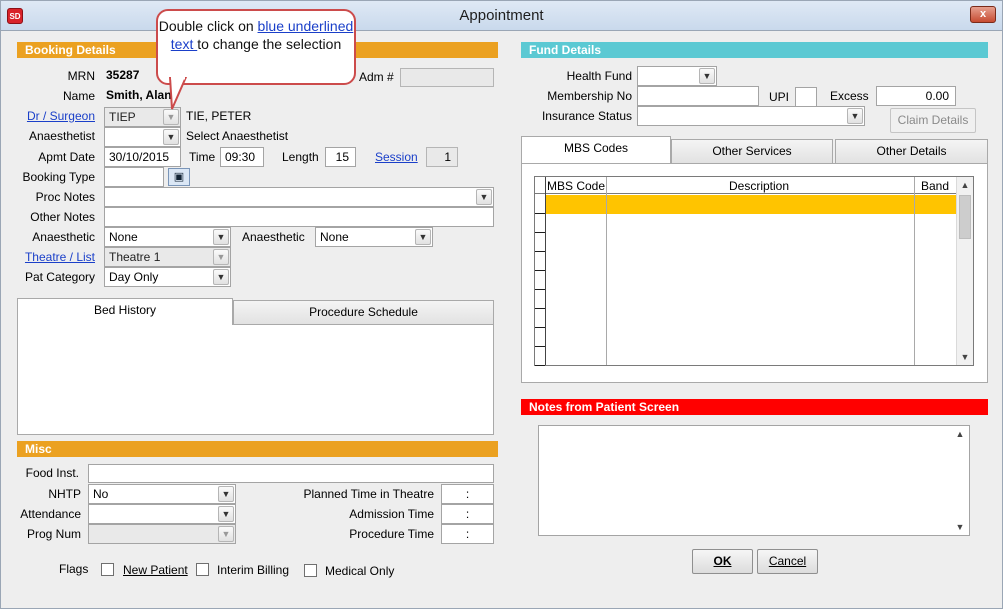 The width and height of the screenshot is (1003, 609). I want to click on other-notes-field, so click(299, 217).